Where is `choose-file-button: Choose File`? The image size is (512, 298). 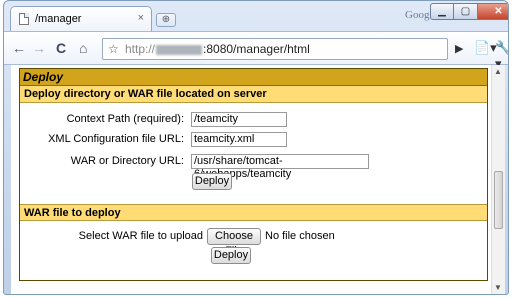
choose-file-button: Choose File is located at coordinates (234, 242).